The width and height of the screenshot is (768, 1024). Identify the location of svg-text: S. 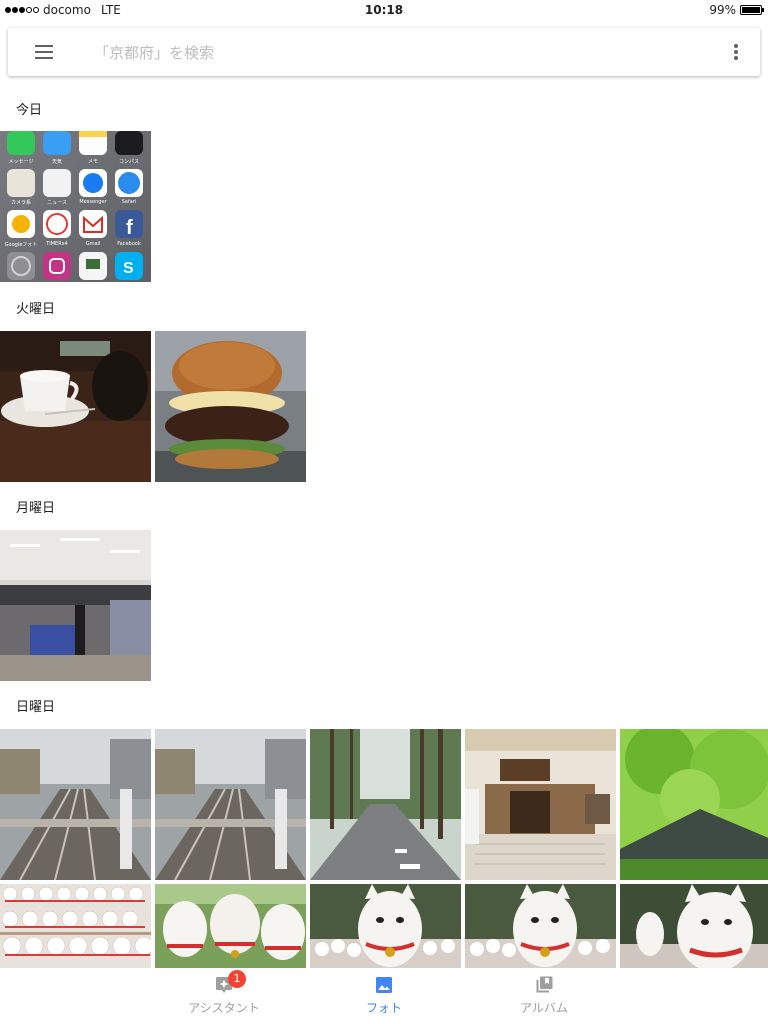
(128, 268).